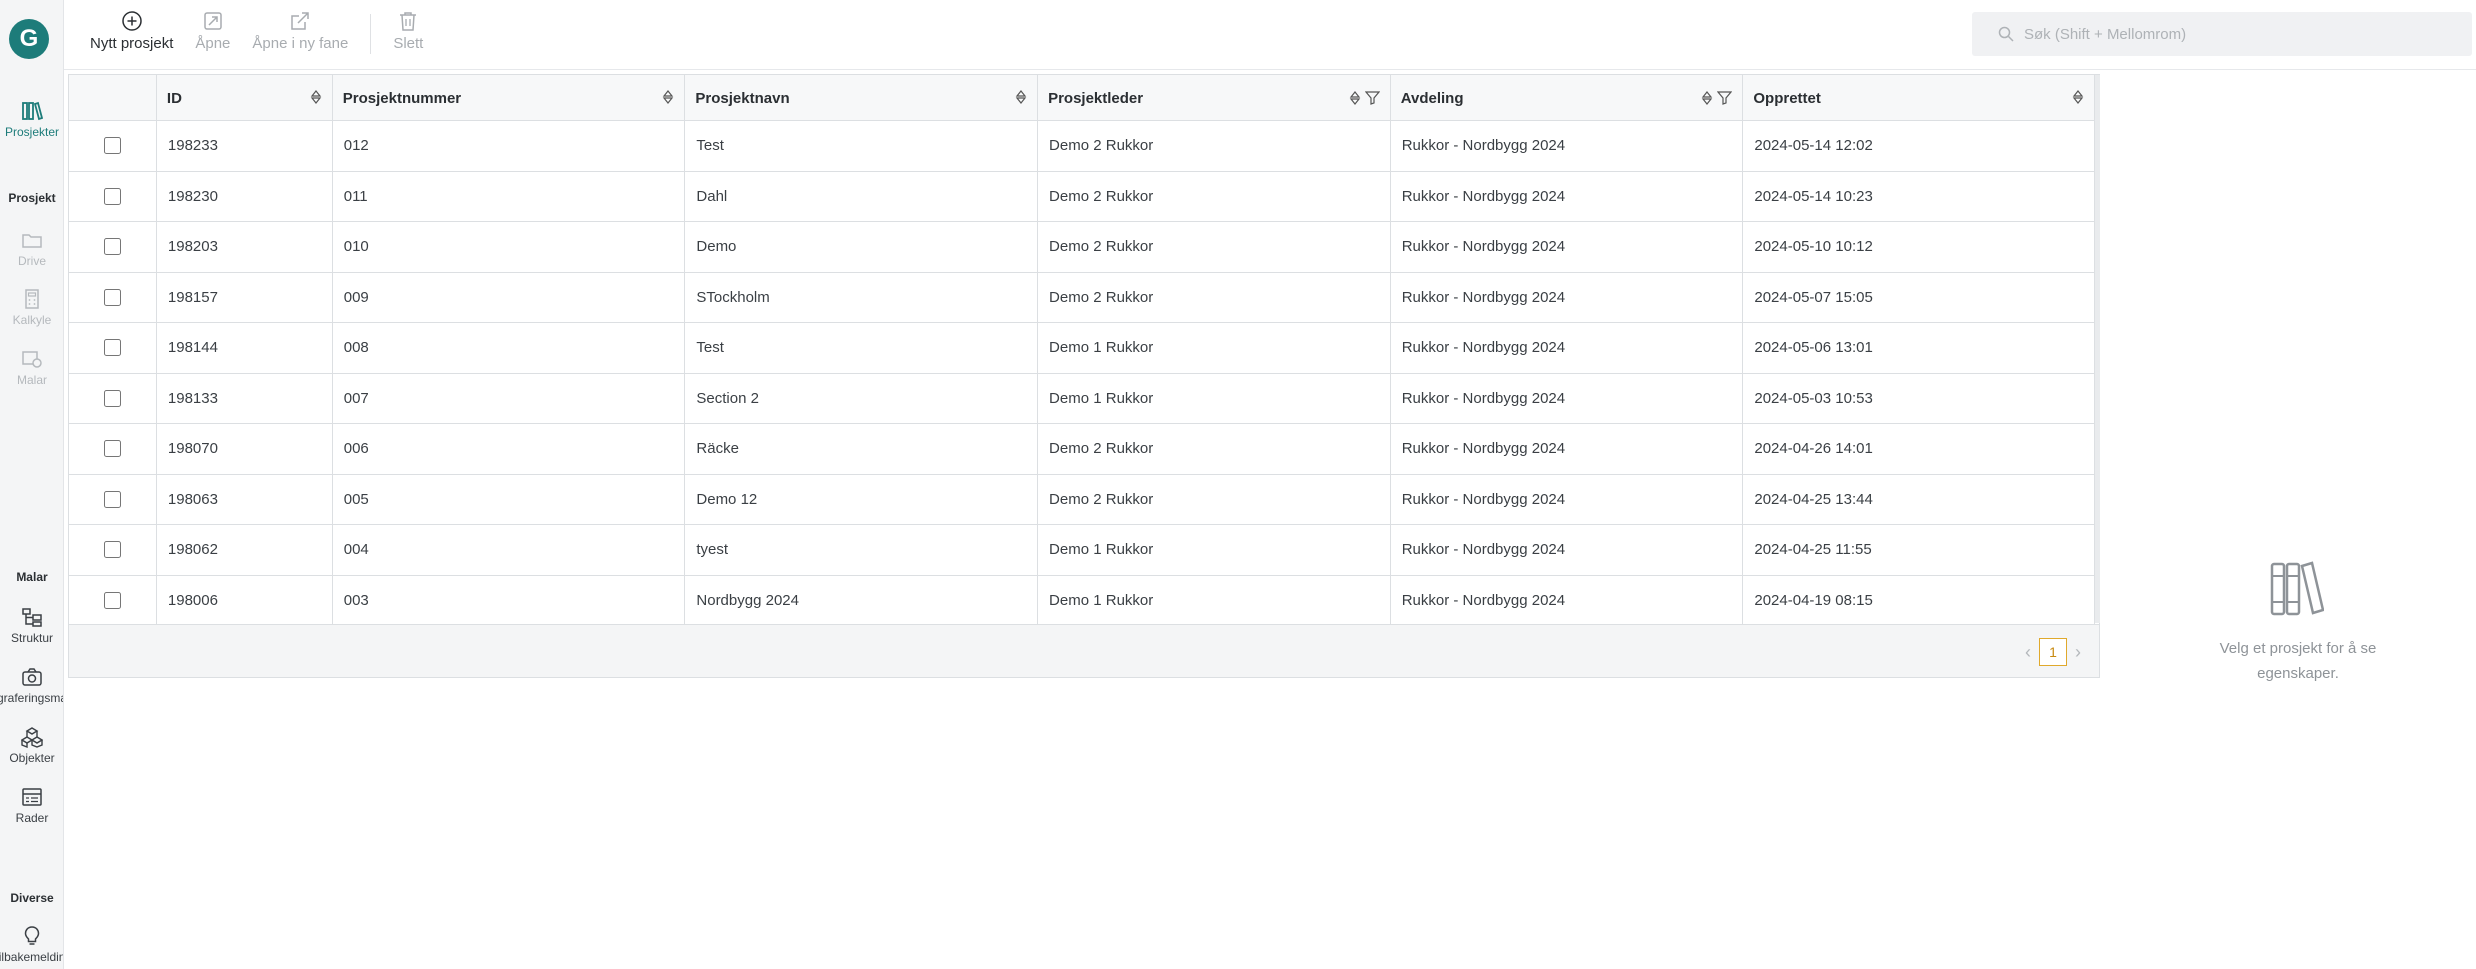 This screenshot has height=969, width=2476. Describe the element at coordinates (2028, 652) in the screenshot. I see `prev-page-icon: ‹` at that location.